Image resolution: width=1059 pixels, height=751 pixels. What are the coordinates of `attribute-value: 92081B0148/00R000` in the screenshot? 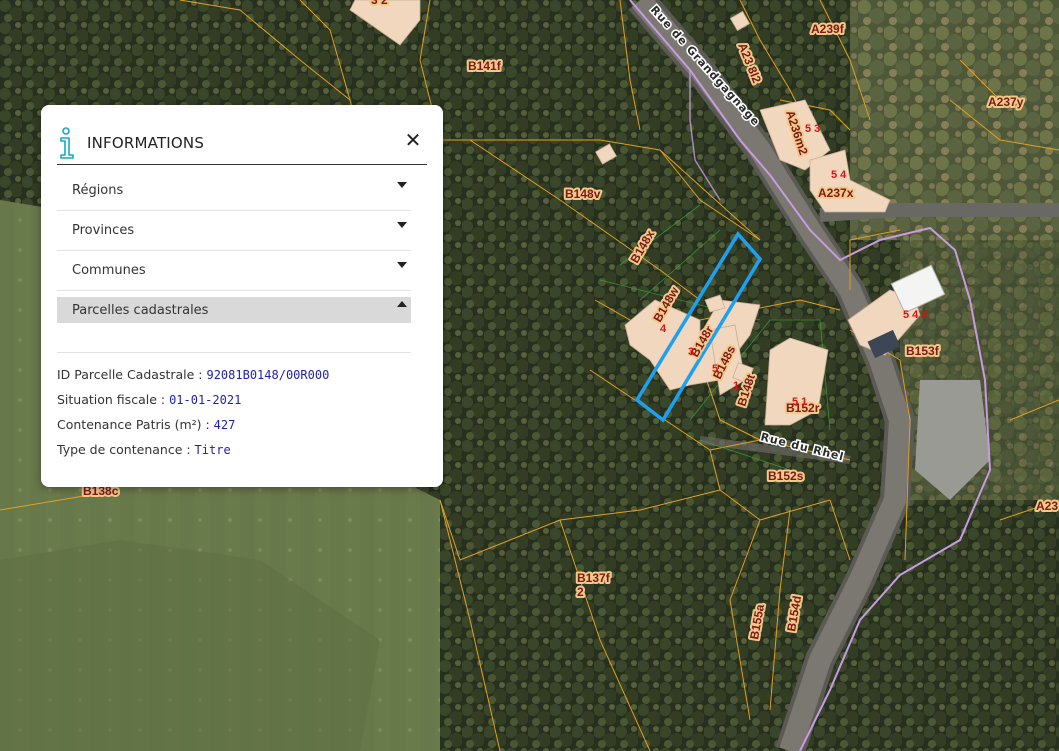 It's located at (268, 375).